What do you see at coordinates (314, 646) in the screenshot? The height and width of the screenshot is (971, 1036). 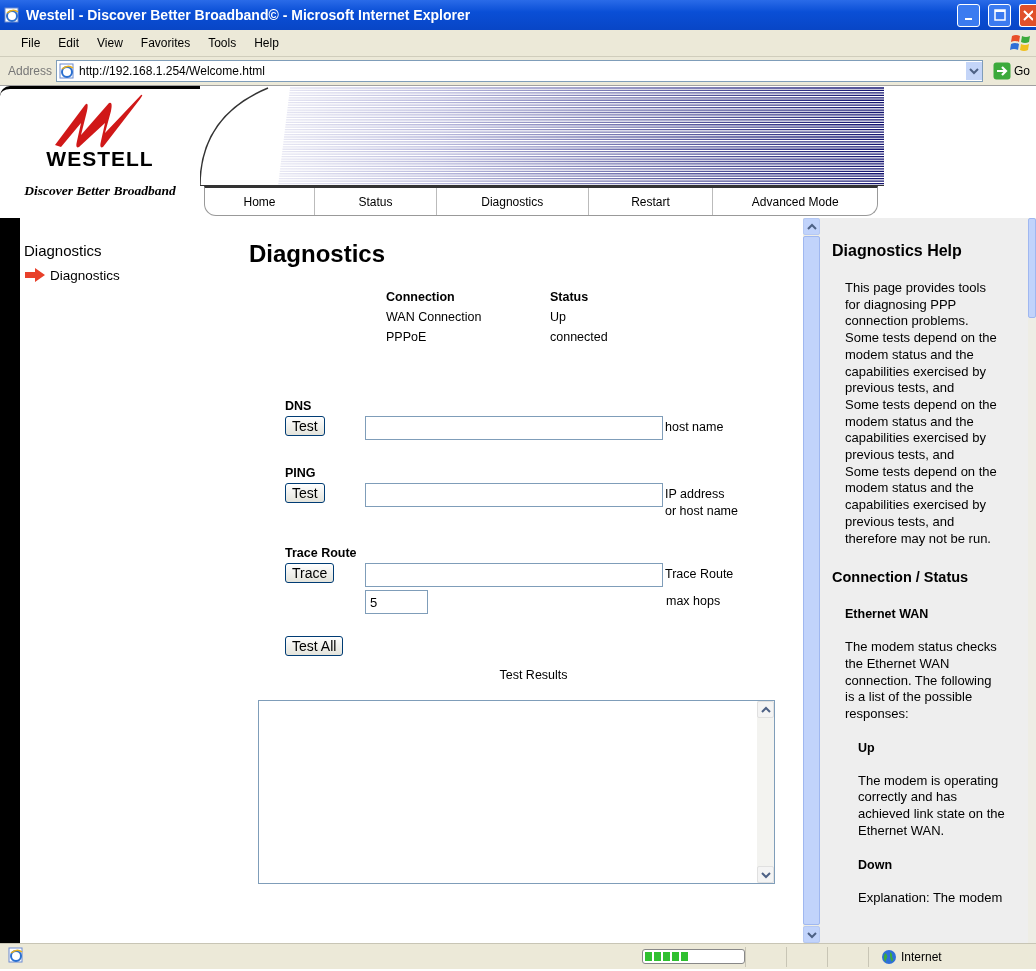 I see `test-all-button: Test All` at bounding box center [314, 646].